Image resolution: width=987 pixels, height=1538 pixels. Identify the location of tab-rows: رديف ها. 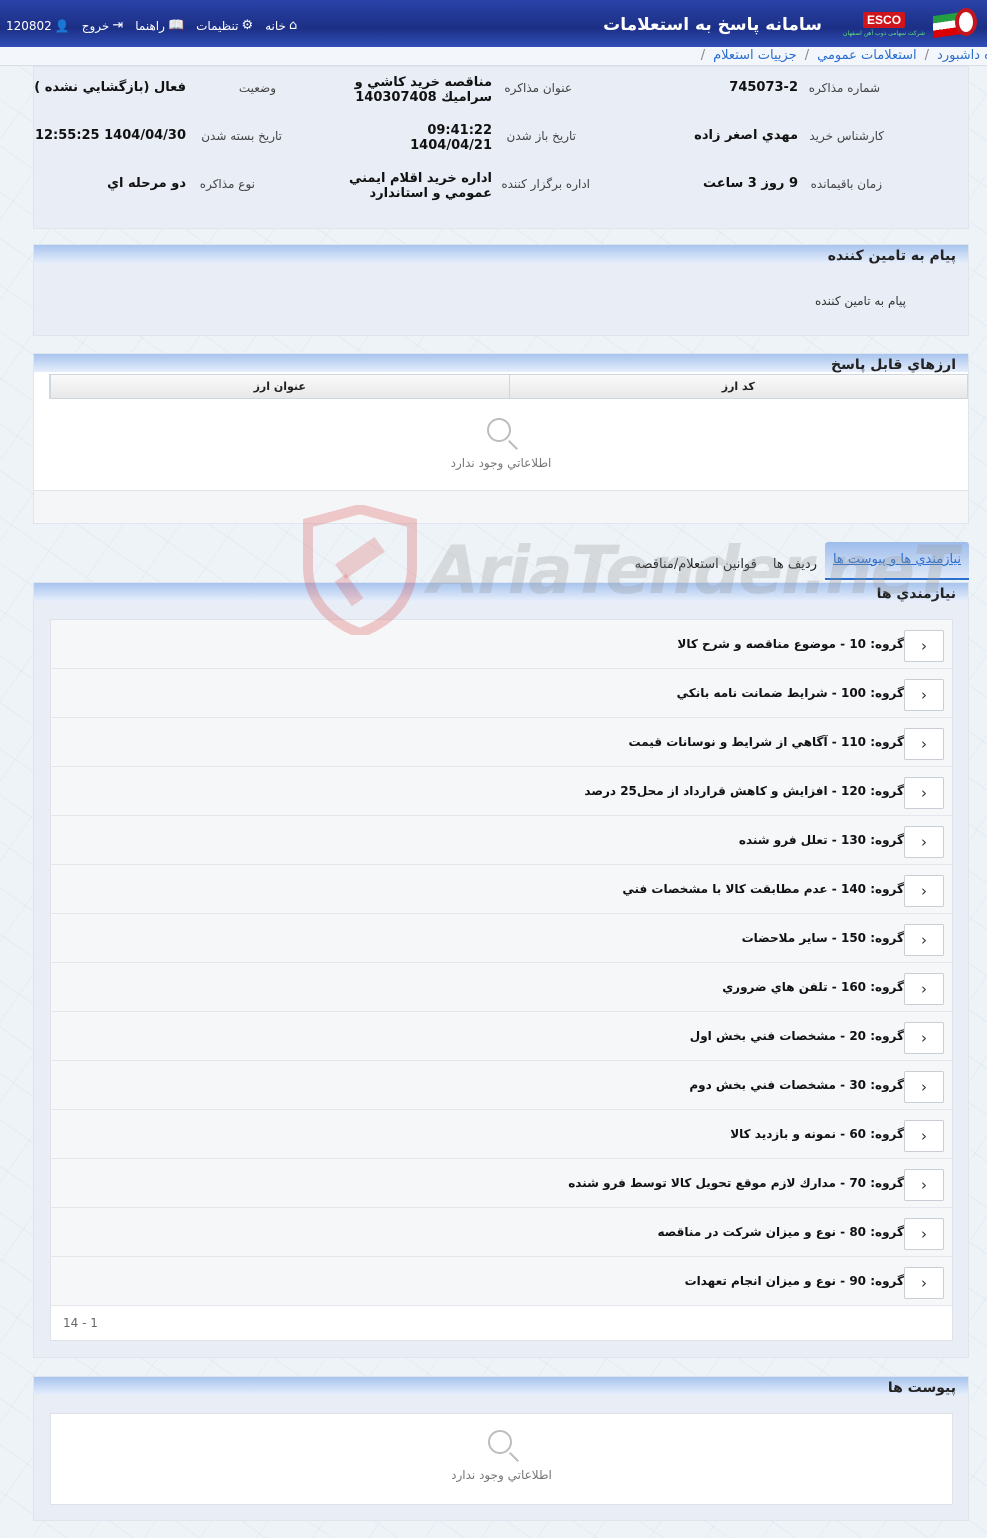
(795, 568).